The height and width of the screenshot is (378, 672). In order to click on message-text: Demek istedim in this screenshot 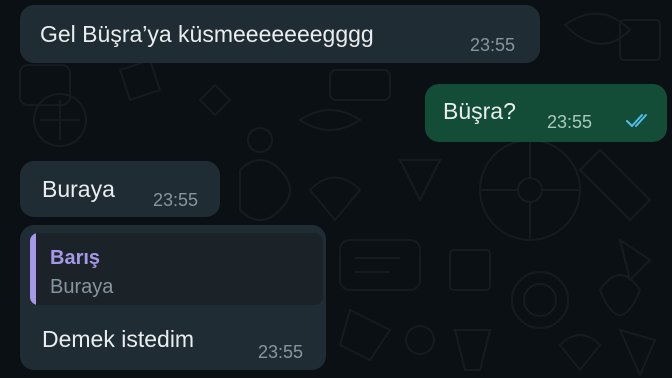, I will do `click(118, 339)`.